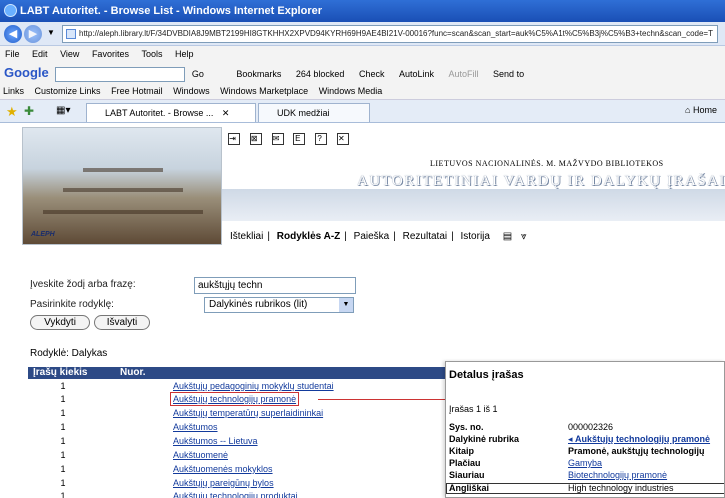  I want to click on autofill-button: AutoFill, so click(464, 74).